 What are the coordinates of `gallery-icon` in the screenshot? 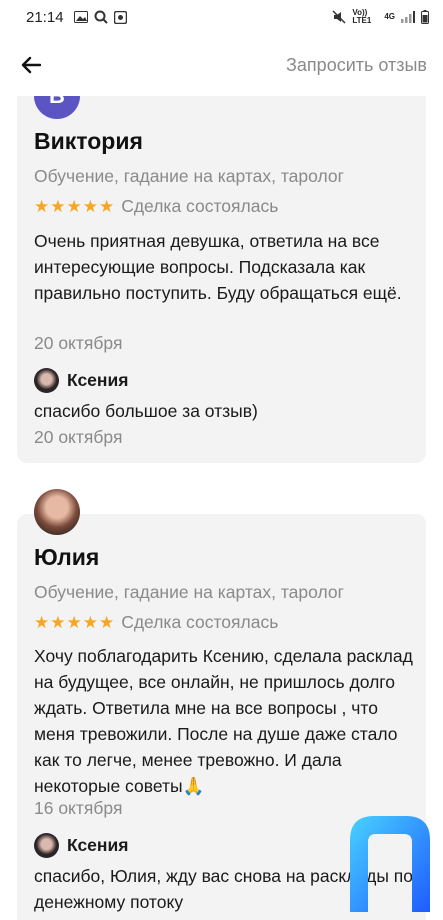 It's located at (80, 17).